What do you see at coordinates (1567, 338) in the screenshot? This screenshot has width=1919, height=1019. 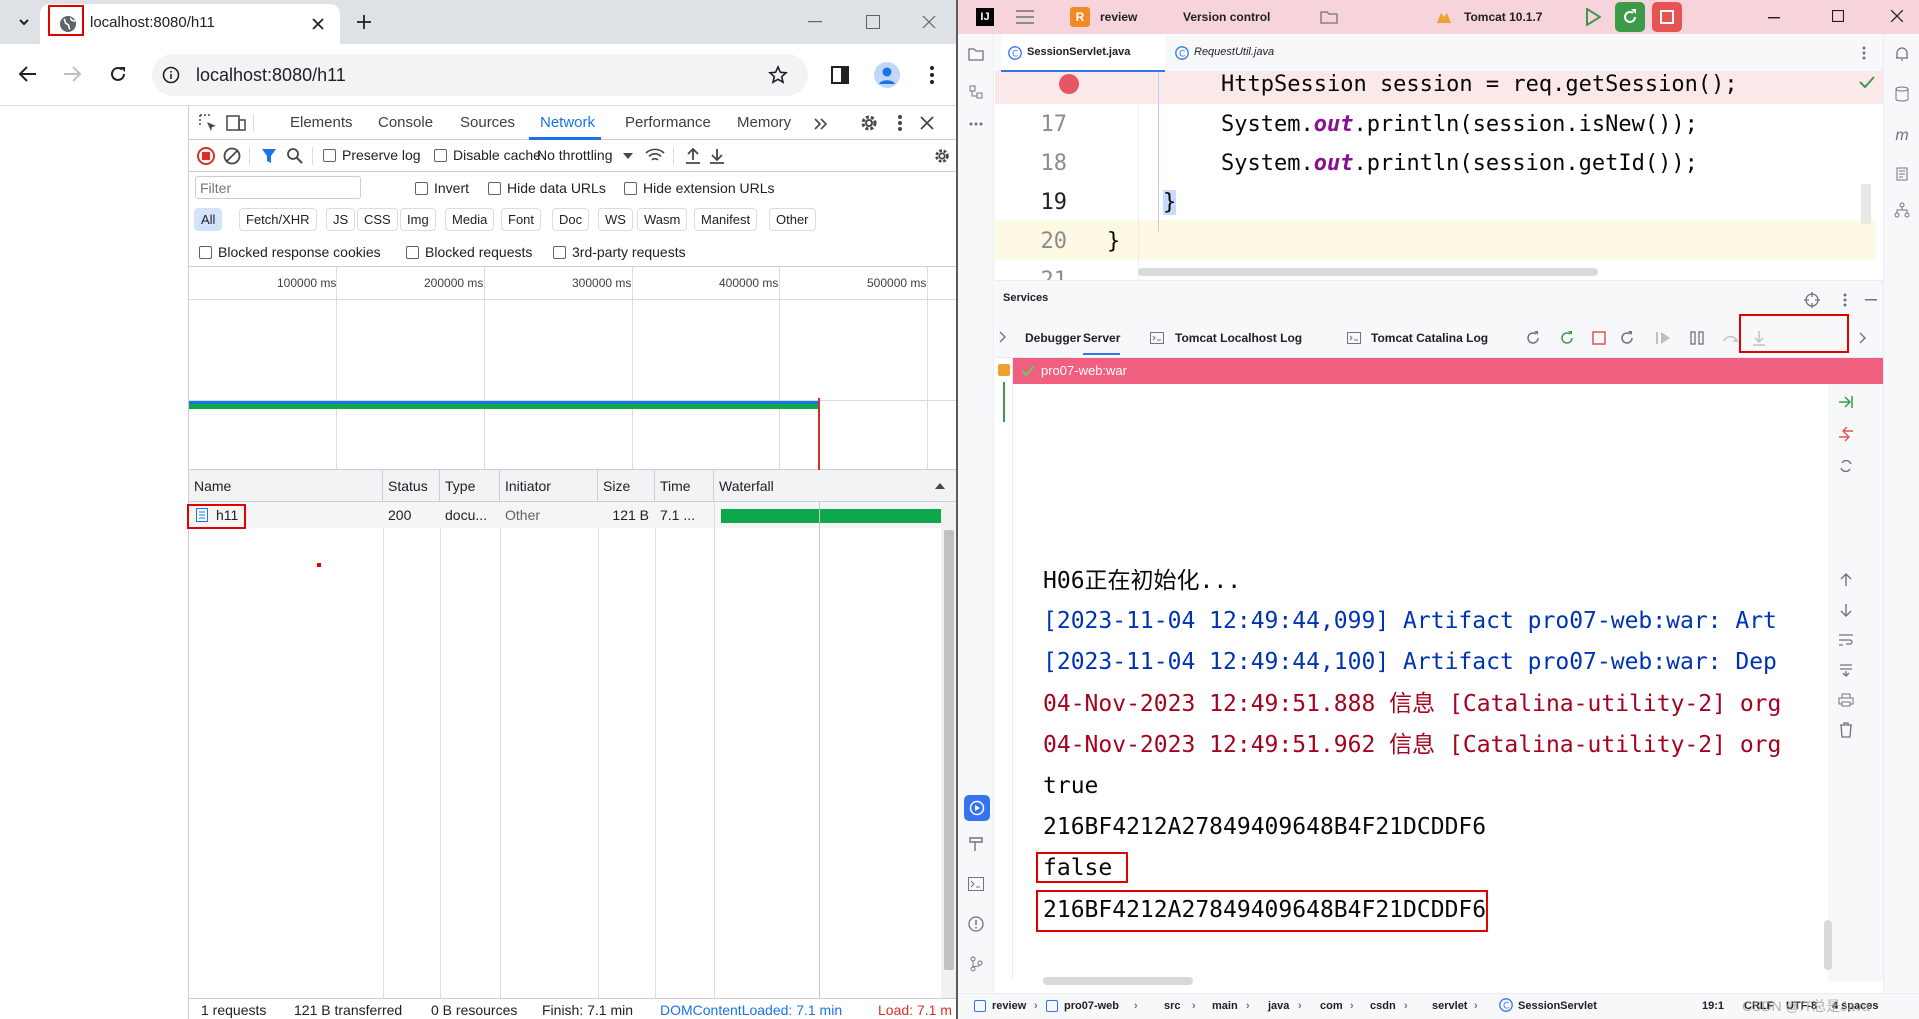 I see `update-icon` at bounding box center [1567, 338].